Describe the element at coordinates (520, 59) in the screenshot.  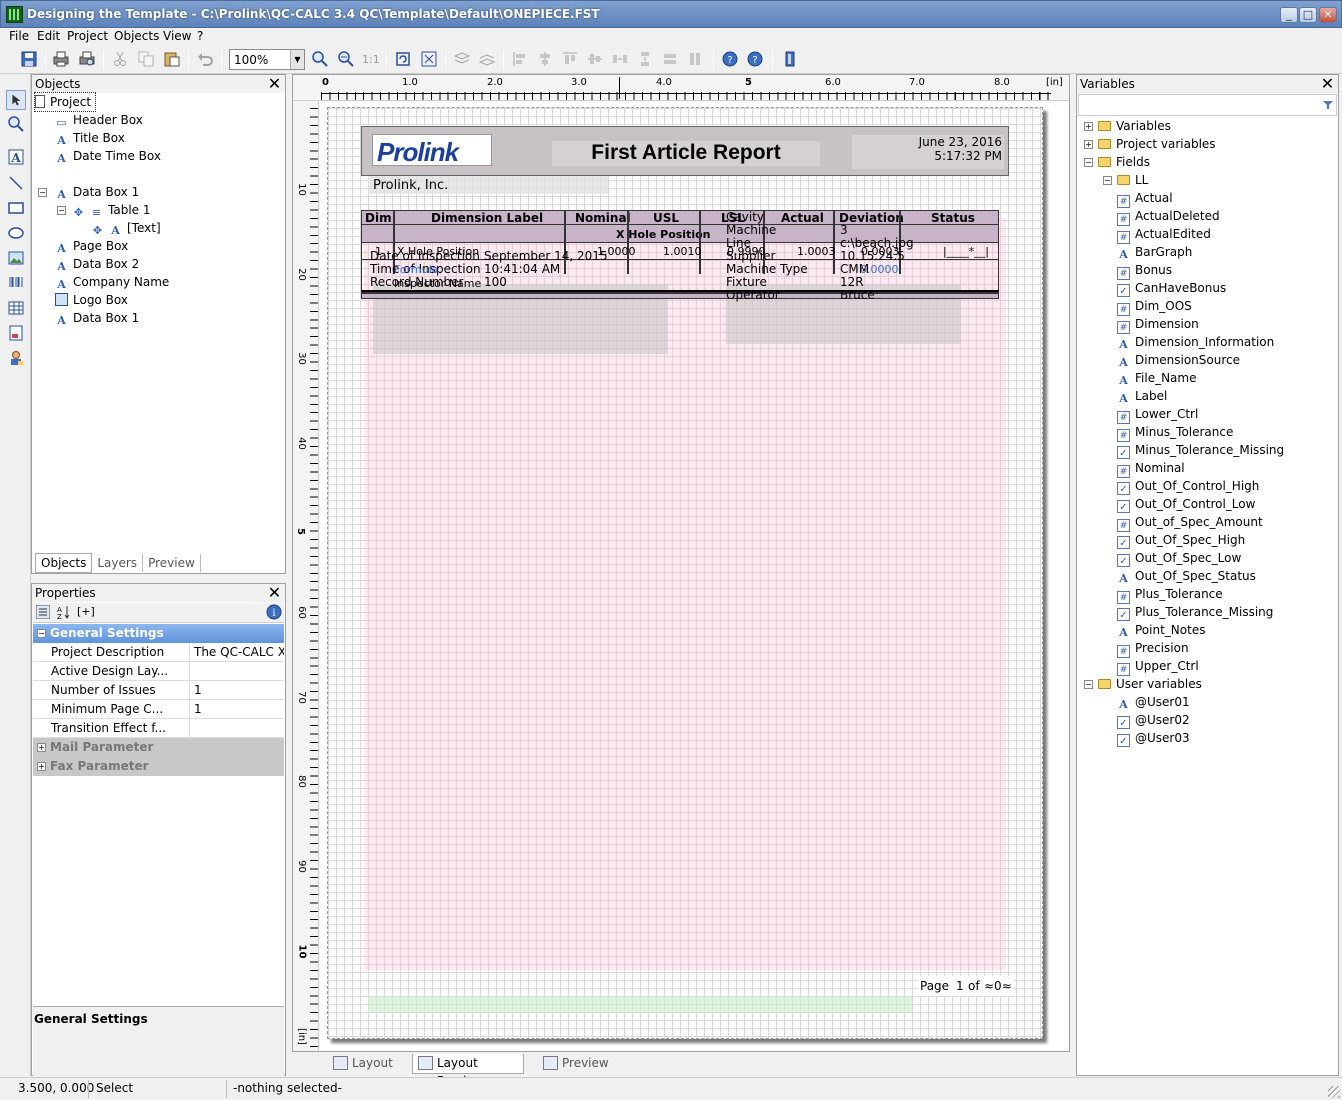
I see `align-left-icon` at that location.